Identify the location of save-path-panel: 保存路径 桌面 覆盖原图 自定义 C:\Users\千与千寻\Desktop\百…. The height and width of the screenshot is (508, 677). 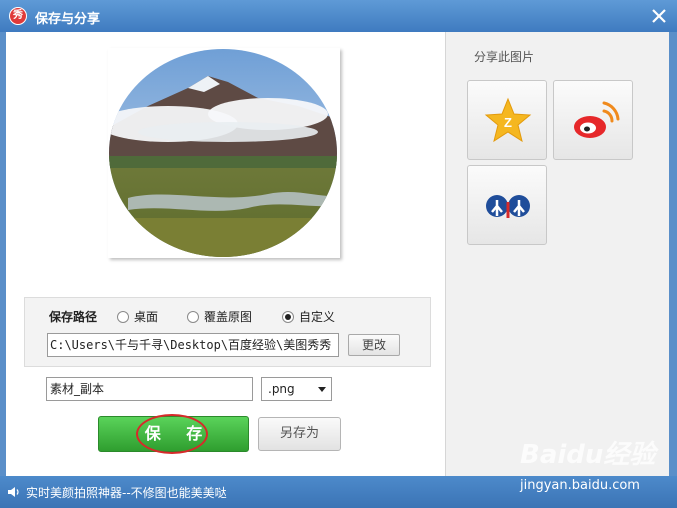
(227, 332).